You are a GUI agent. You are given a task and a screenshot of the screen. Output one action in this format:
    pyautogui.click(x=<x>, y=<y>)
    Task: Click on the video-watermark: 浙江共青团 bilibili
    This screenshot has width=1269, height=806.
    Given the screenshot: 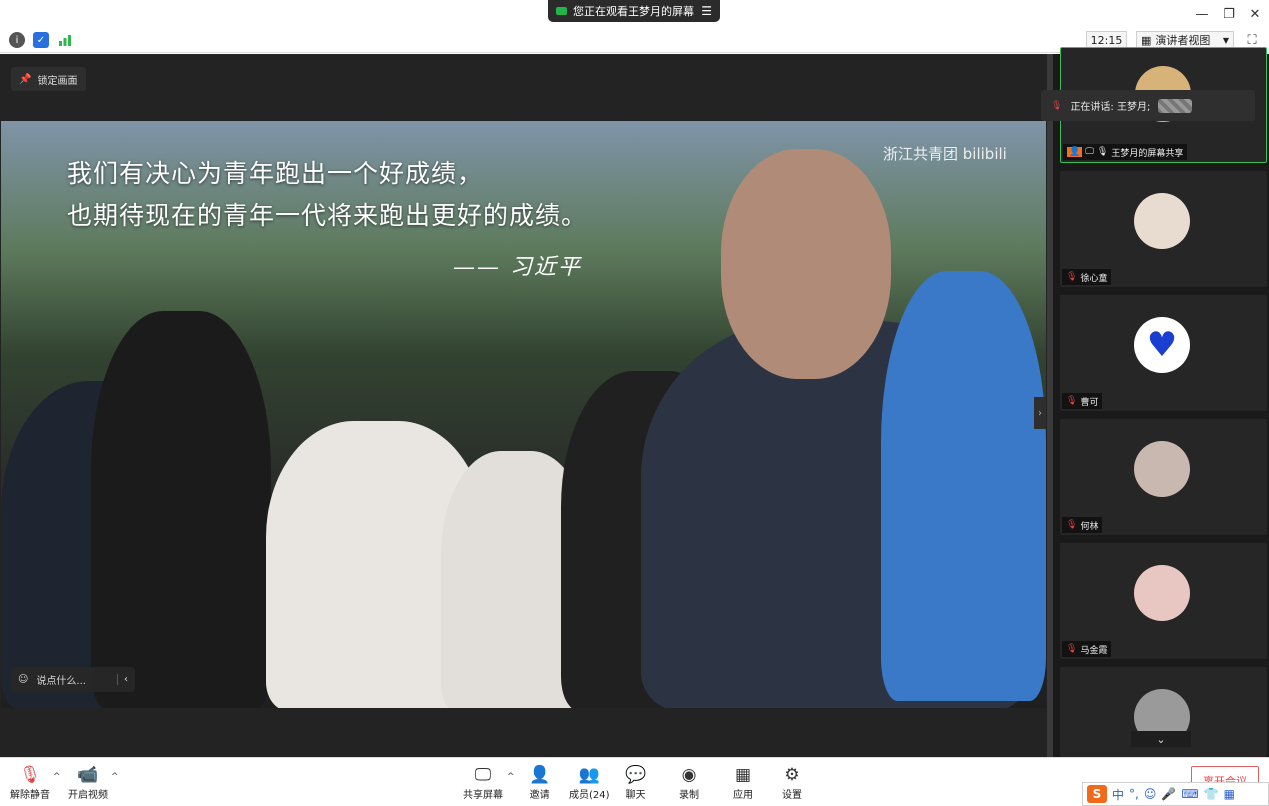 What is the action you would take?
    pyautogui.click(x=945, y=154)
    